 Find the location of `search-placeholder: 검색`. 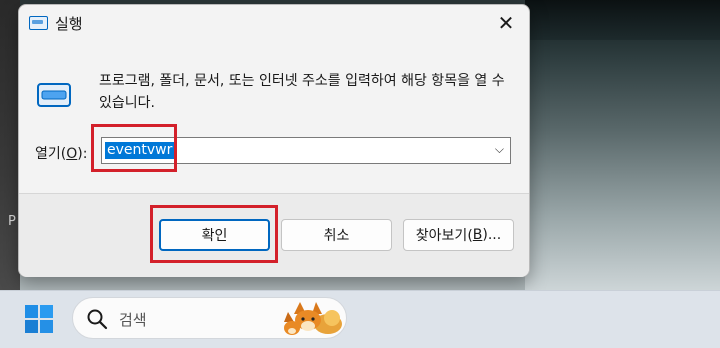

search-placeholder: 검색 is located at coordinates (133, 320).